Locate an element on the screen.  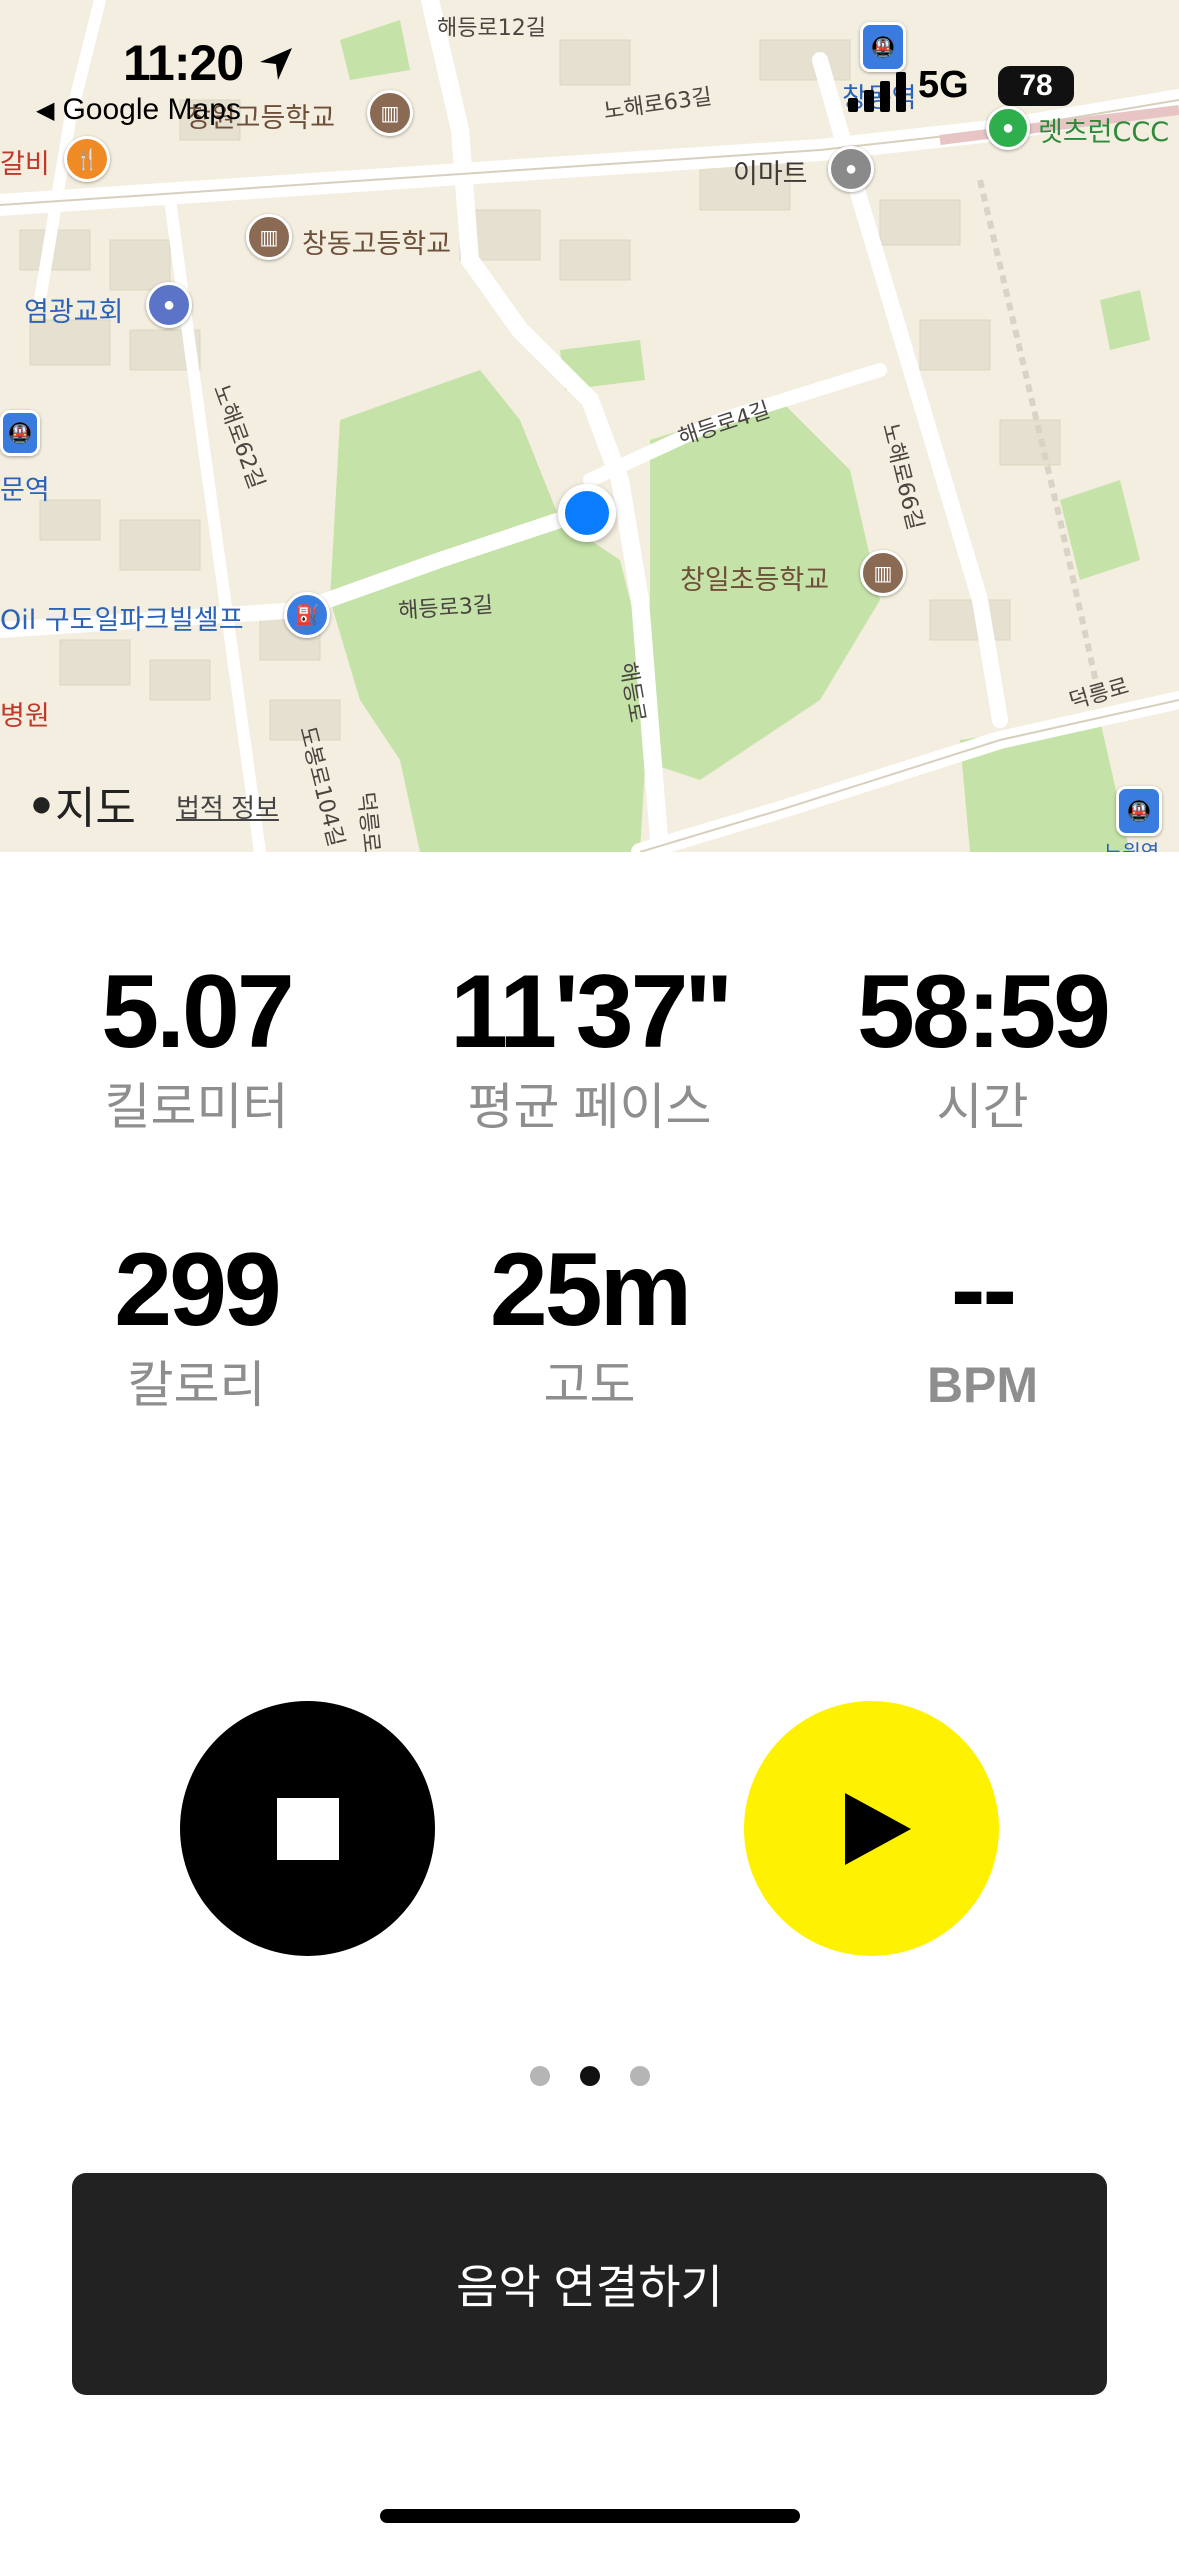
map-label-changdong-high: 창동고등학교 is located at coordinates (376, 241).